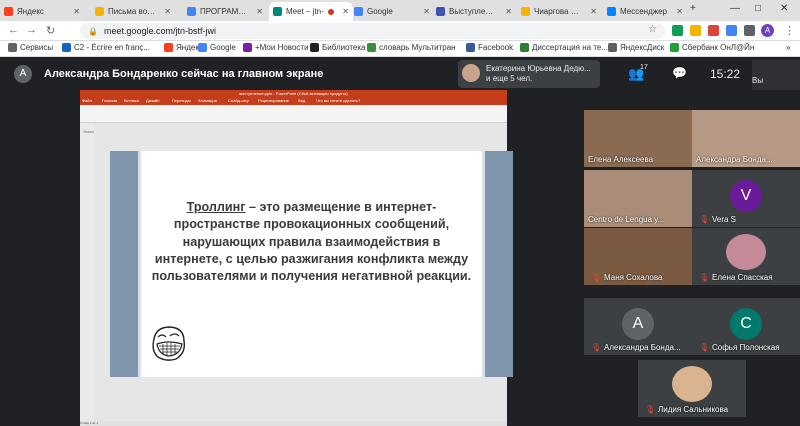  What do you see at coordinates (784, 8) in the screenshot?
I see `close-window-icon: ✕` at bounding box center [784, 8].